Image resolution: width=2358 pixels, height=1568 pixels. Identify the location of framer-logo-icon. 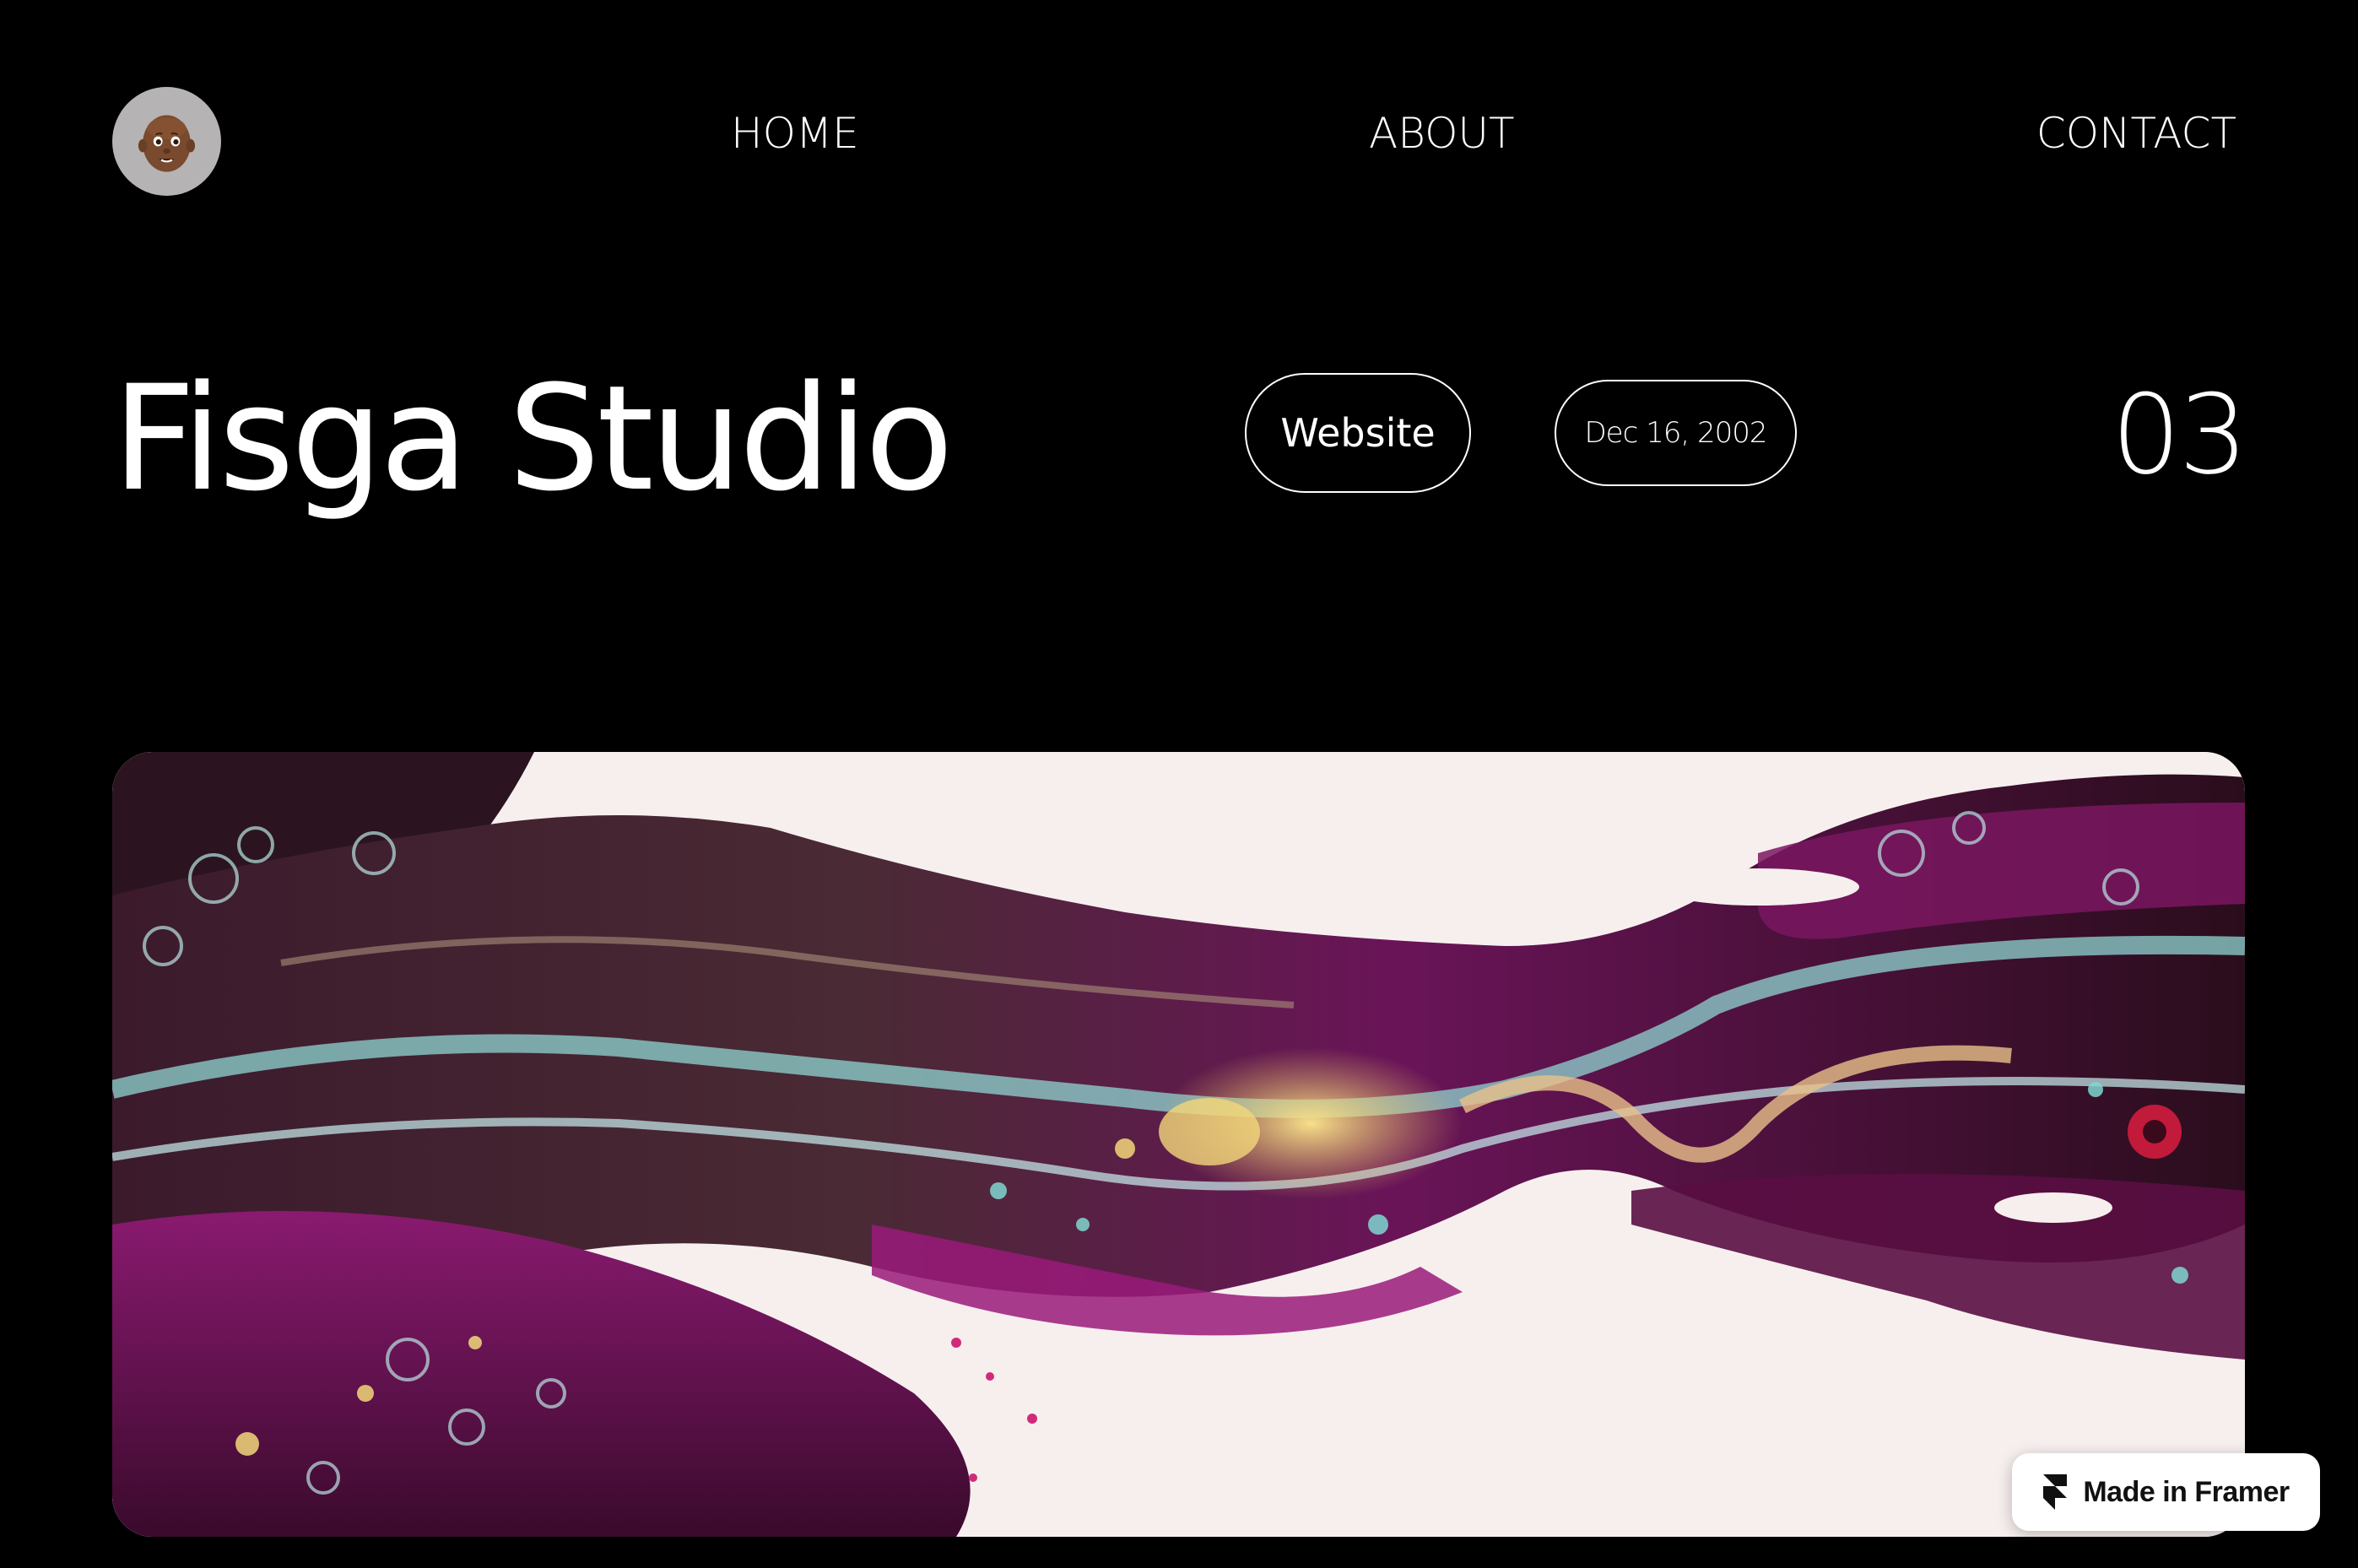
(2055, 1492).